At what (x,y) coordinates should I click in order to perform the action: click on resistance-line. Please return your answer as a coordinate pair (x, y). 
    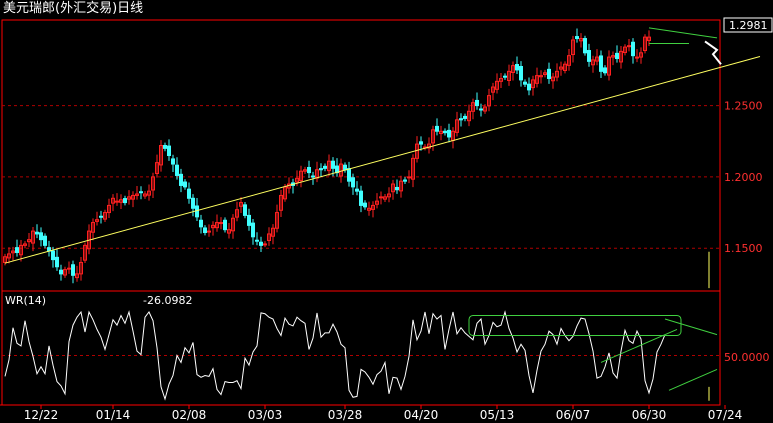
    Looking at the image, I should click on (683, 33).